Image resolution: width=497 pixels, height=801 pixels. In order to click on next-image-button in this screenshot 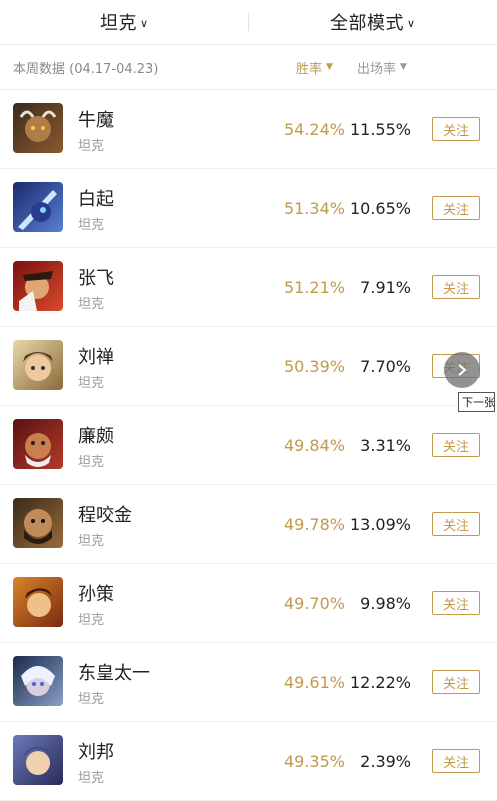, I will do `click(462, 370)`.